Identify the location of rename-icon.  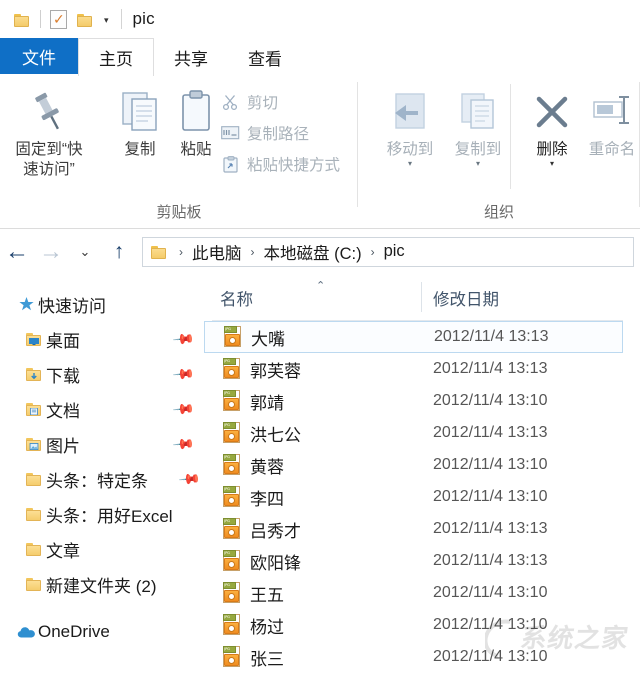
(607, 112).